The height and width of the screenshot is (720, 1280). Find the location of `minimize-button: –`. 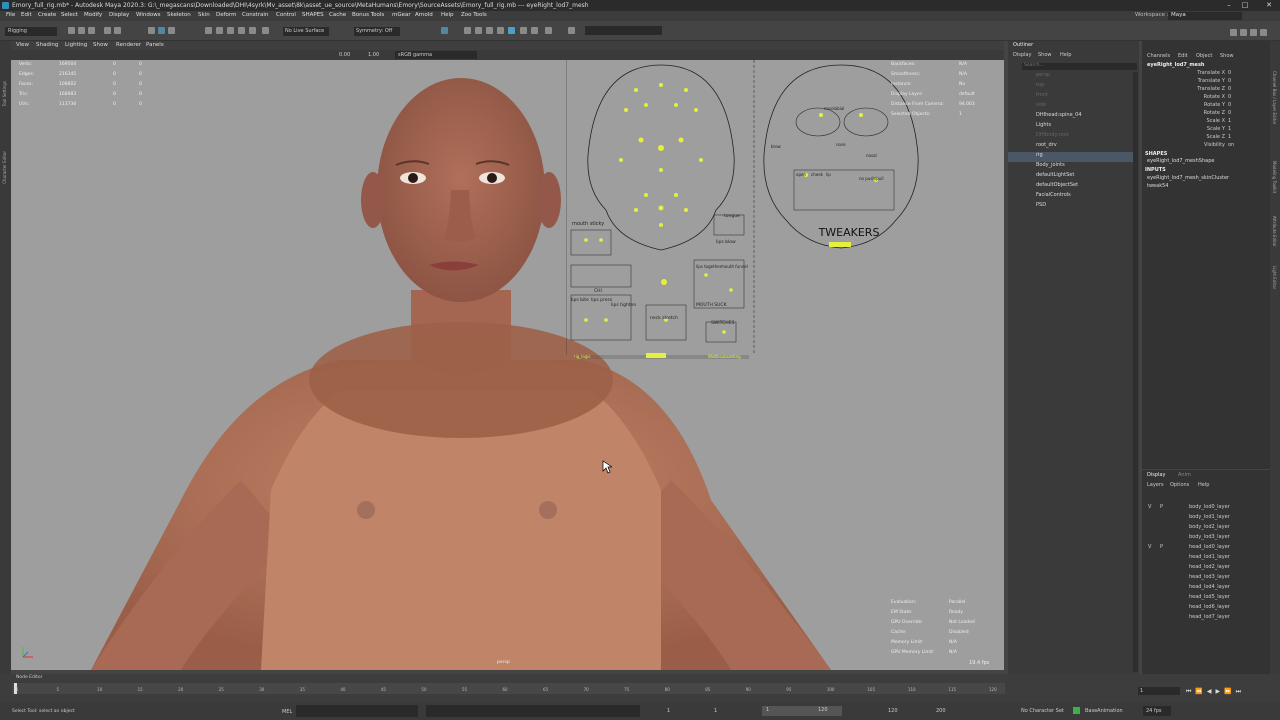

minimize-button: – is located at coordinates (1229, 5).